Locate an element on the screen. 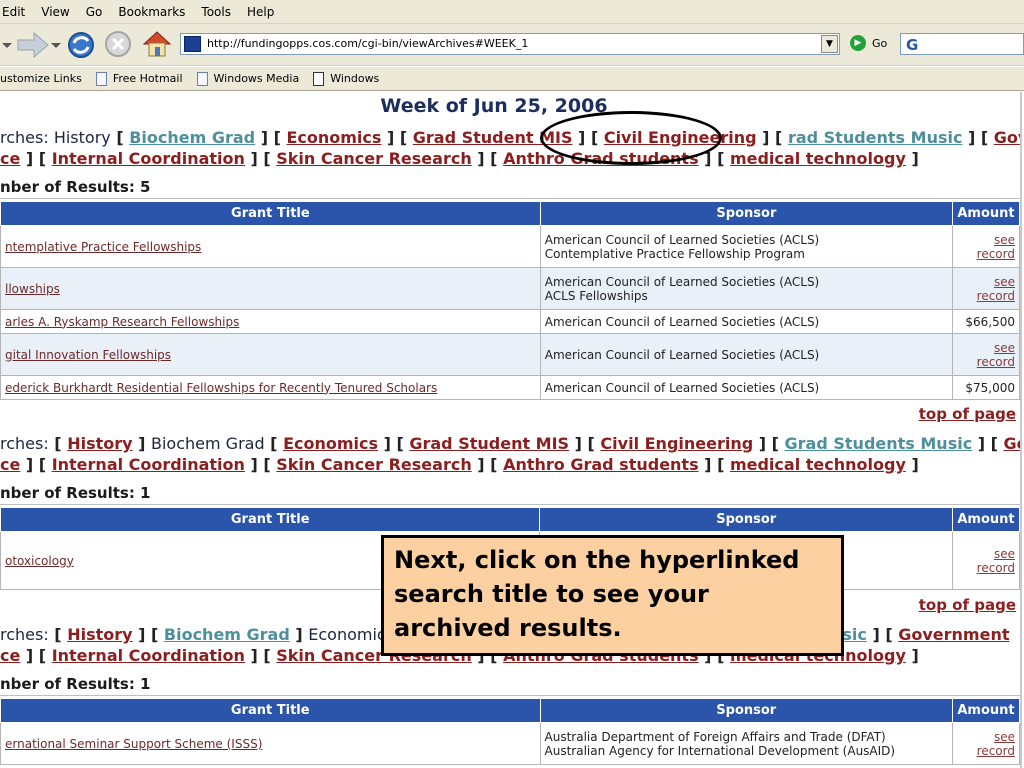  go-button: ▶ Go is located at coordinates (868, 43).